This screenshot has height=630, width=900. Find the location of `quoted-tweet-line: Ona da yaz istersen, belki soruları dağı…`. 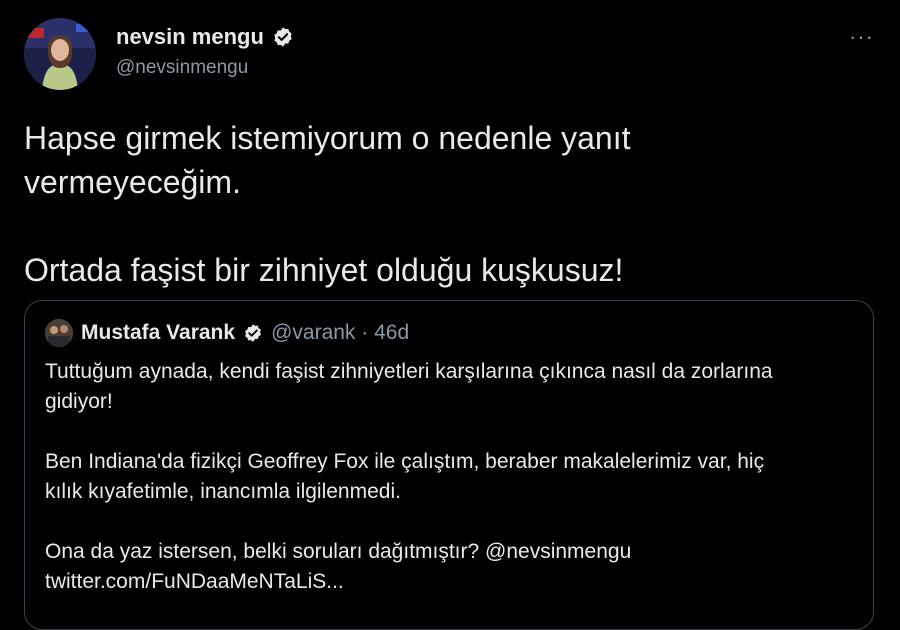

quoted-tweet-line: Ona da yaz istersen, belki soruları dağı… is located at coordinates (338, 551).